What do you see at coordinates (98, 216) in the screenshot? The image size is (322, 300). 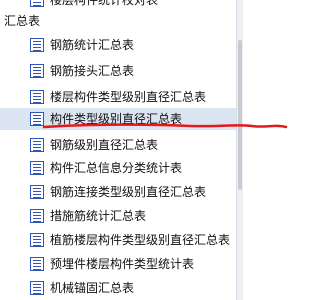 I see `tree-item-label: 措施筋统计汇总表` at bounding box center [98, 216].